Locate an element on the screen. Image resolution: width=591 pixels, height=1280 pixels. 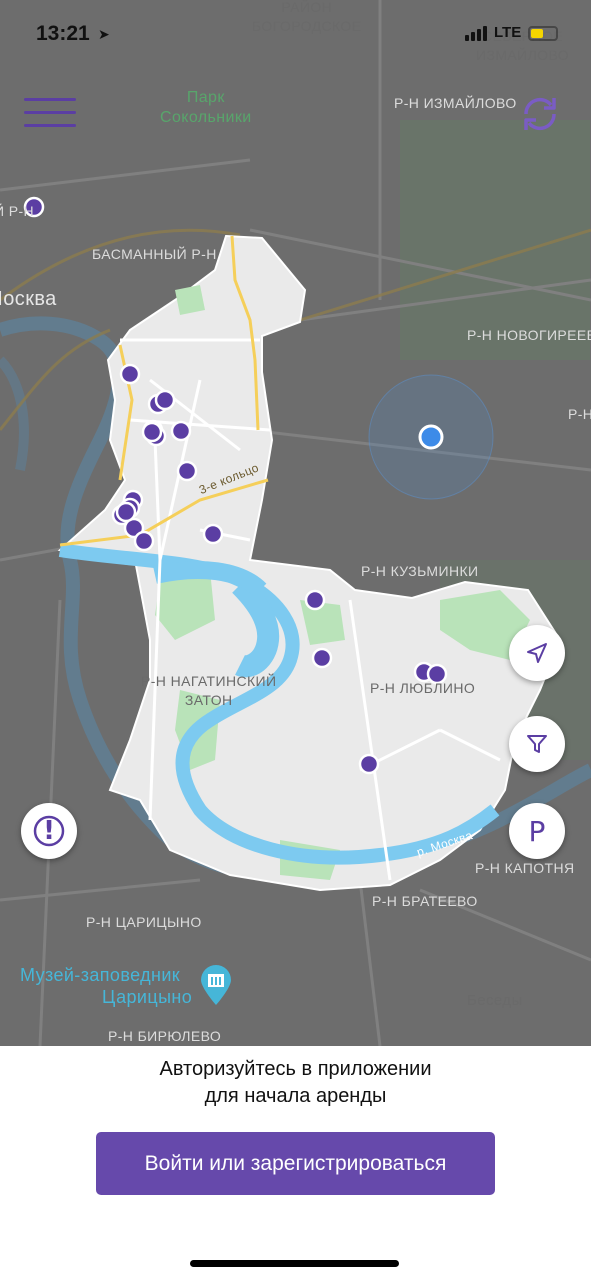
label-novogireevo: Р-Н НОВОГИРЕЕВ is located at coordinates (529, 335).